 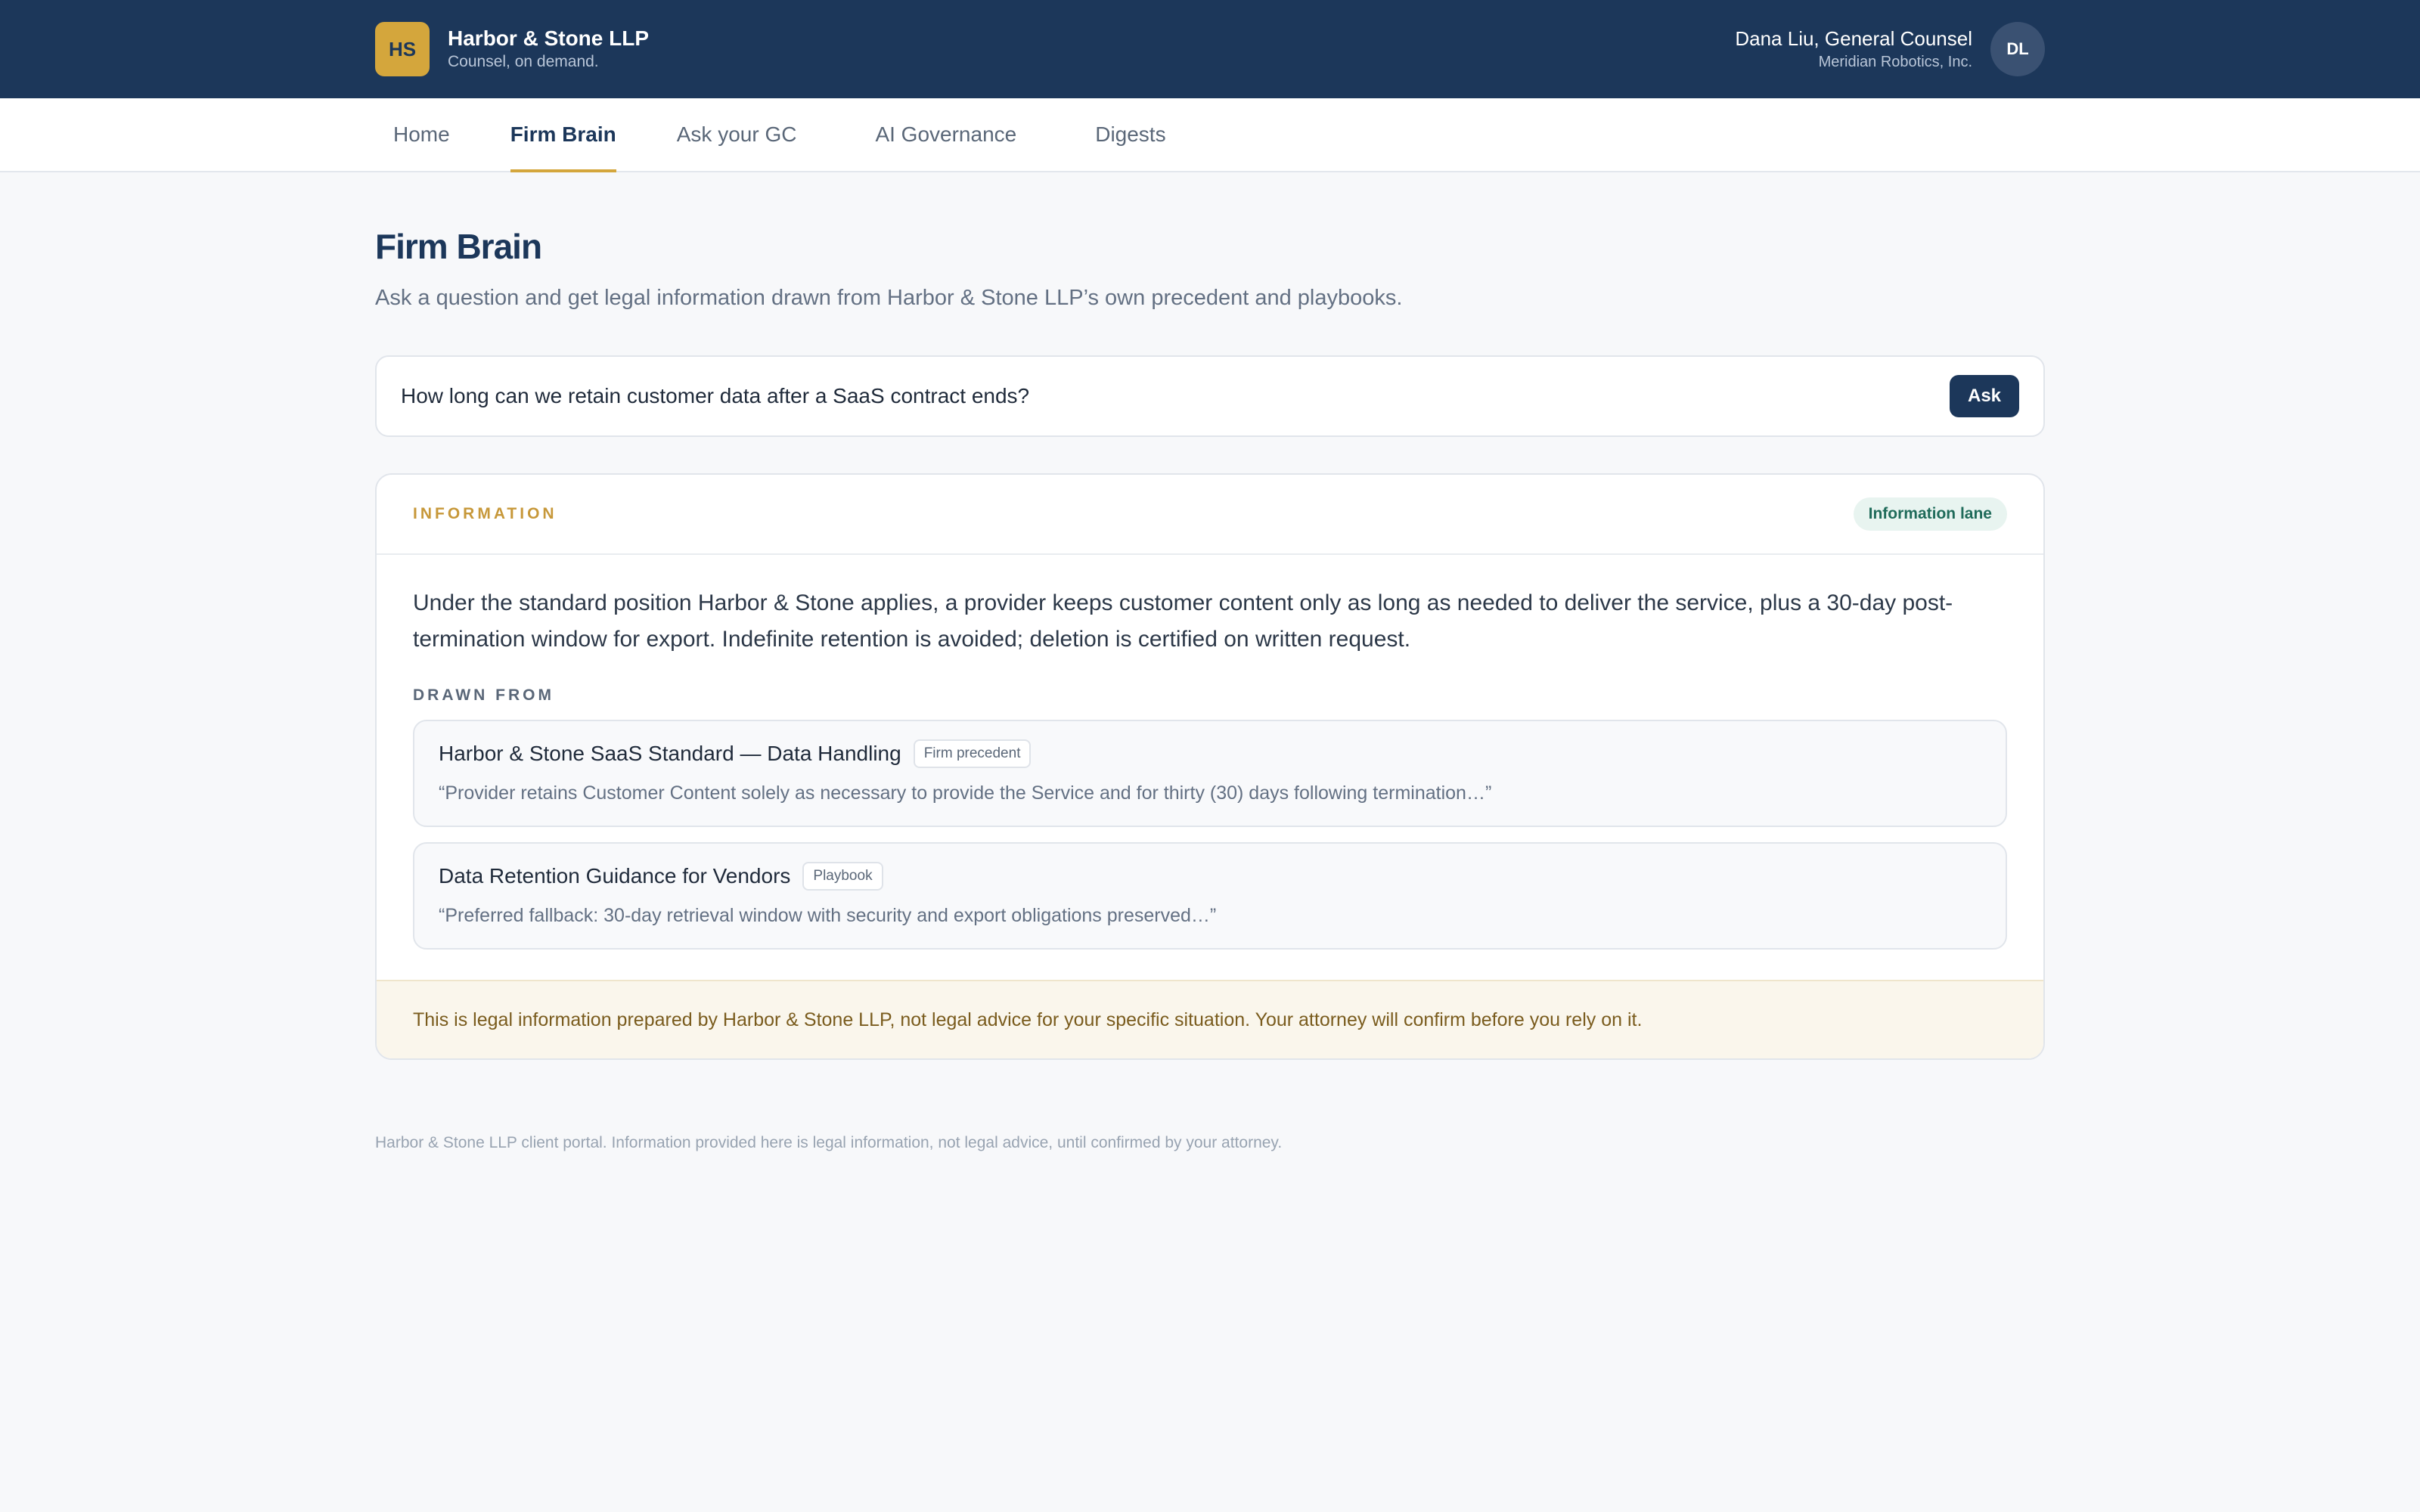 What do you see at coordinates (1853, 38) in the screenshot?
I see `user-name: Dana Liu, General Counsel` at bounding box center [1853, 38].